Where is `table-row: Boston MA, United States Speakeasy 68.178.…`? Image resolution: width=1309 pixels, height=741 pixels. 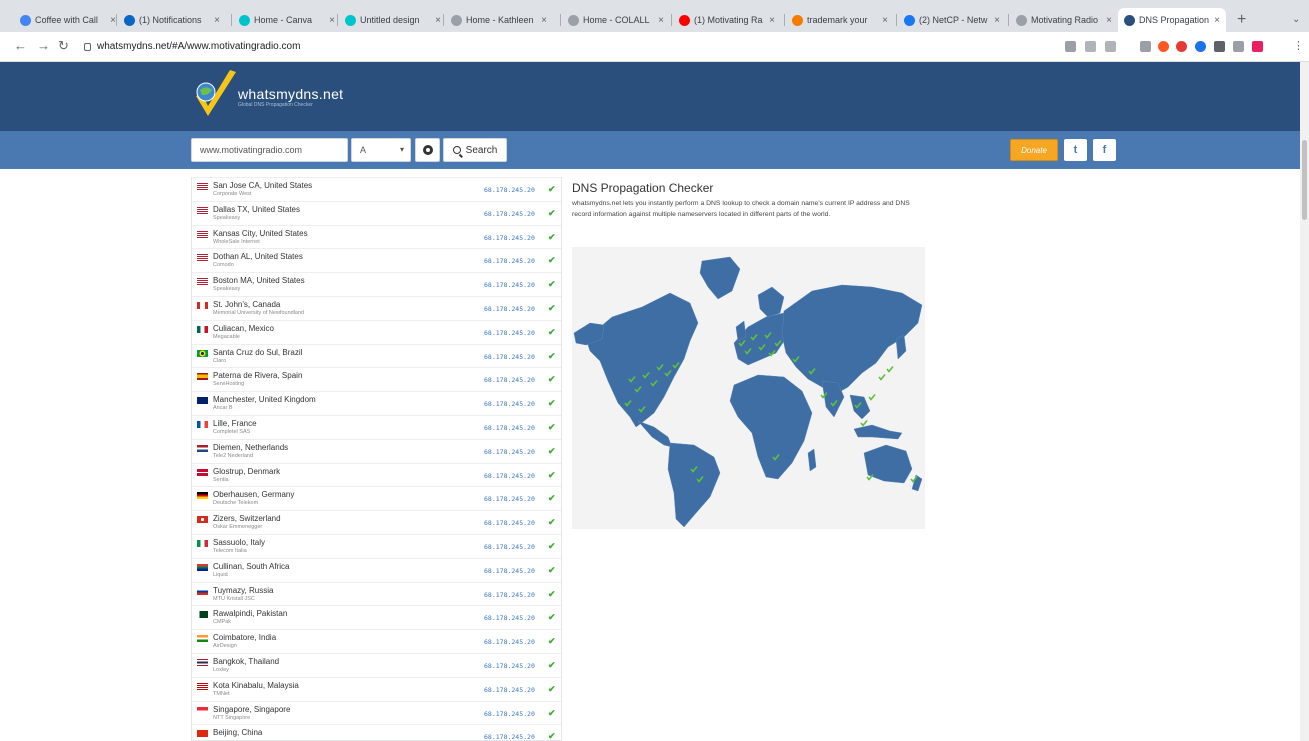 table-row: Boston MA, United States Speakeasy 68.178.… is located at coordinates (376, 284).